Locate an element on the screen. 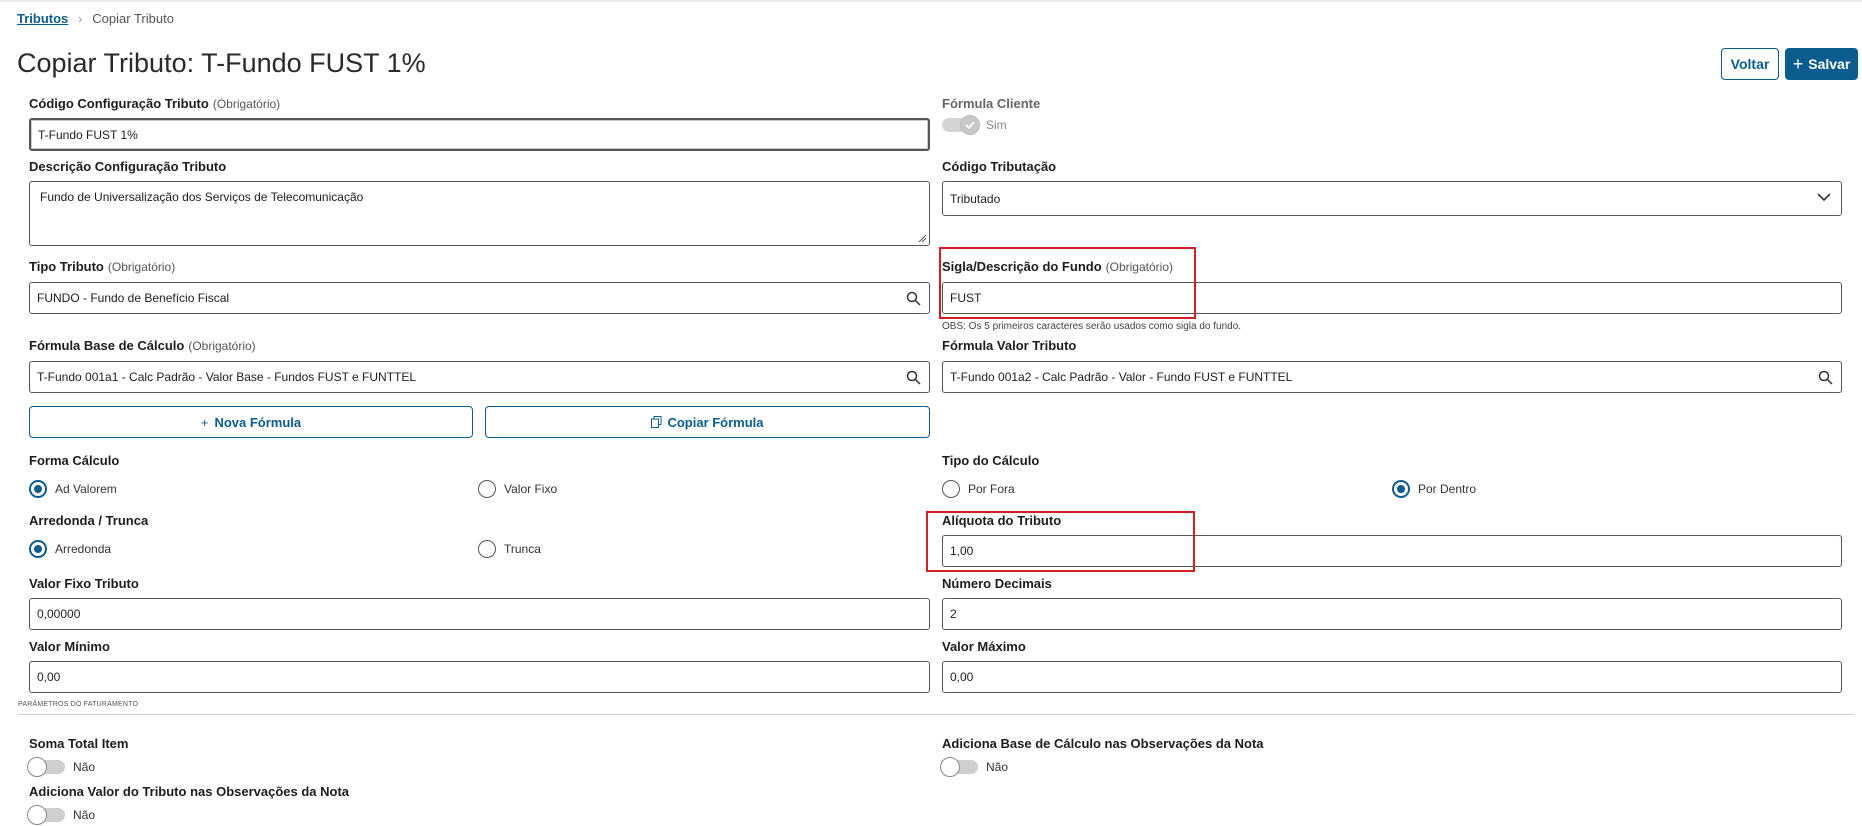 Image resolution: width=1862 pixels, height=826 pixels. chevron-down-icon is located at coordinates (1824, 197).